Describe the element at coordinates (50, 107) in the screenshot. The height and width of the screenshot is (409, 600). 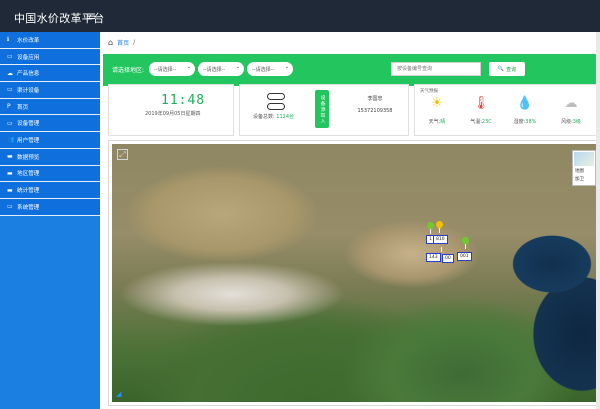
I see `sidebar-item-home: P 首页` at that location.